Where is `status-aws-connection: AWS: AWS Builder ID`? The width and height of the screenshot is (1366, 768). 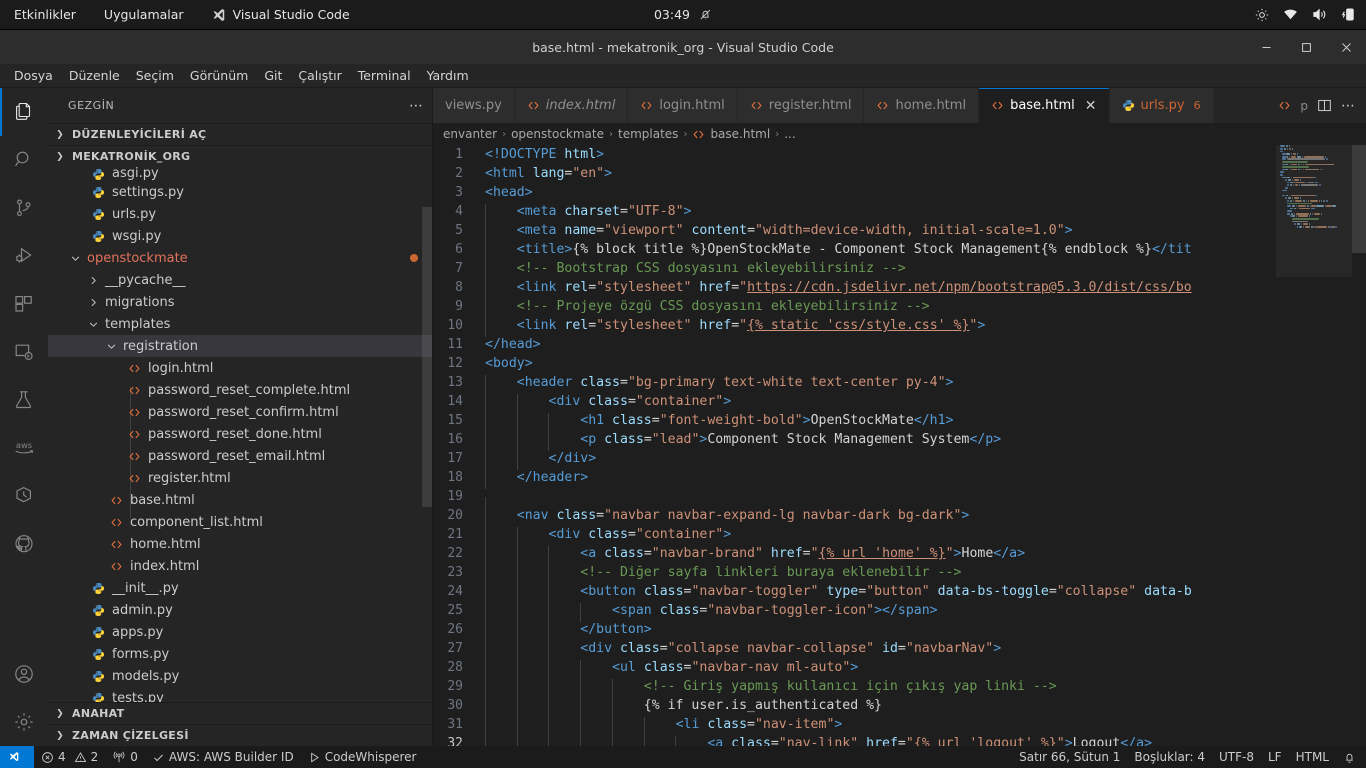
status-aws-connection: AWS: AWS Builder ID is located at coordinates (223, 757).